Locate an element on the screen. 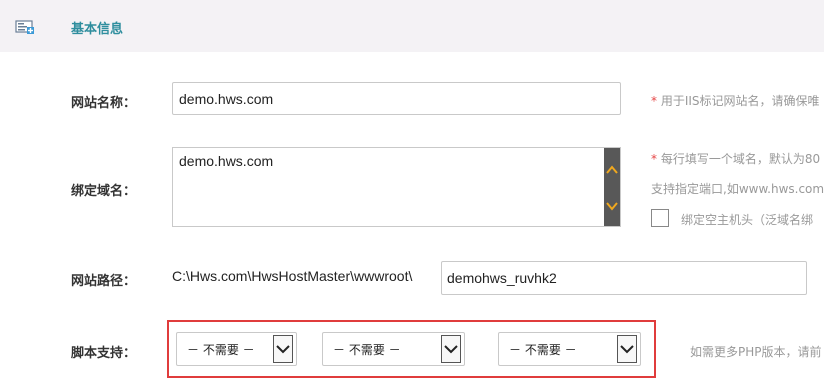 The image size is (824, 388). script-select-1: － 不需要 － is located at coordinates (236, 349).